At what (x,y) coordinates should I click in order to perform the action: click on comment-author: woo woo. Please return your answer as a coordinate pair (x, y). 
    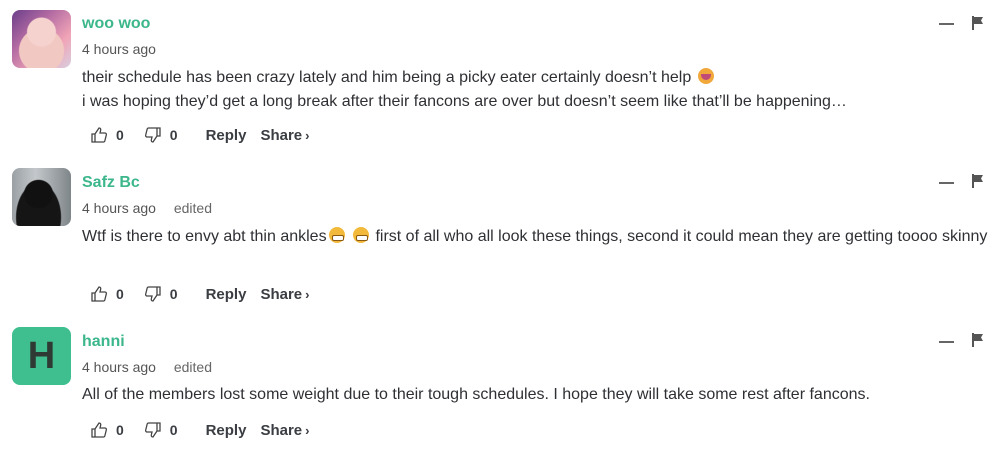
    Looking at the image, I should click on (116, 24).